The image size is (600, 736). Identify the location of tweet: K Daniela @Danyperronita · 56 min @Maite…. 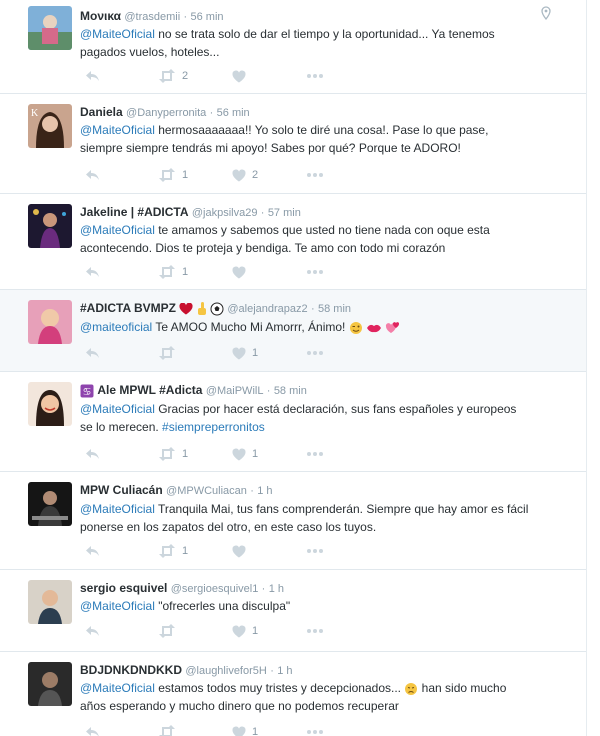
(293, 144).